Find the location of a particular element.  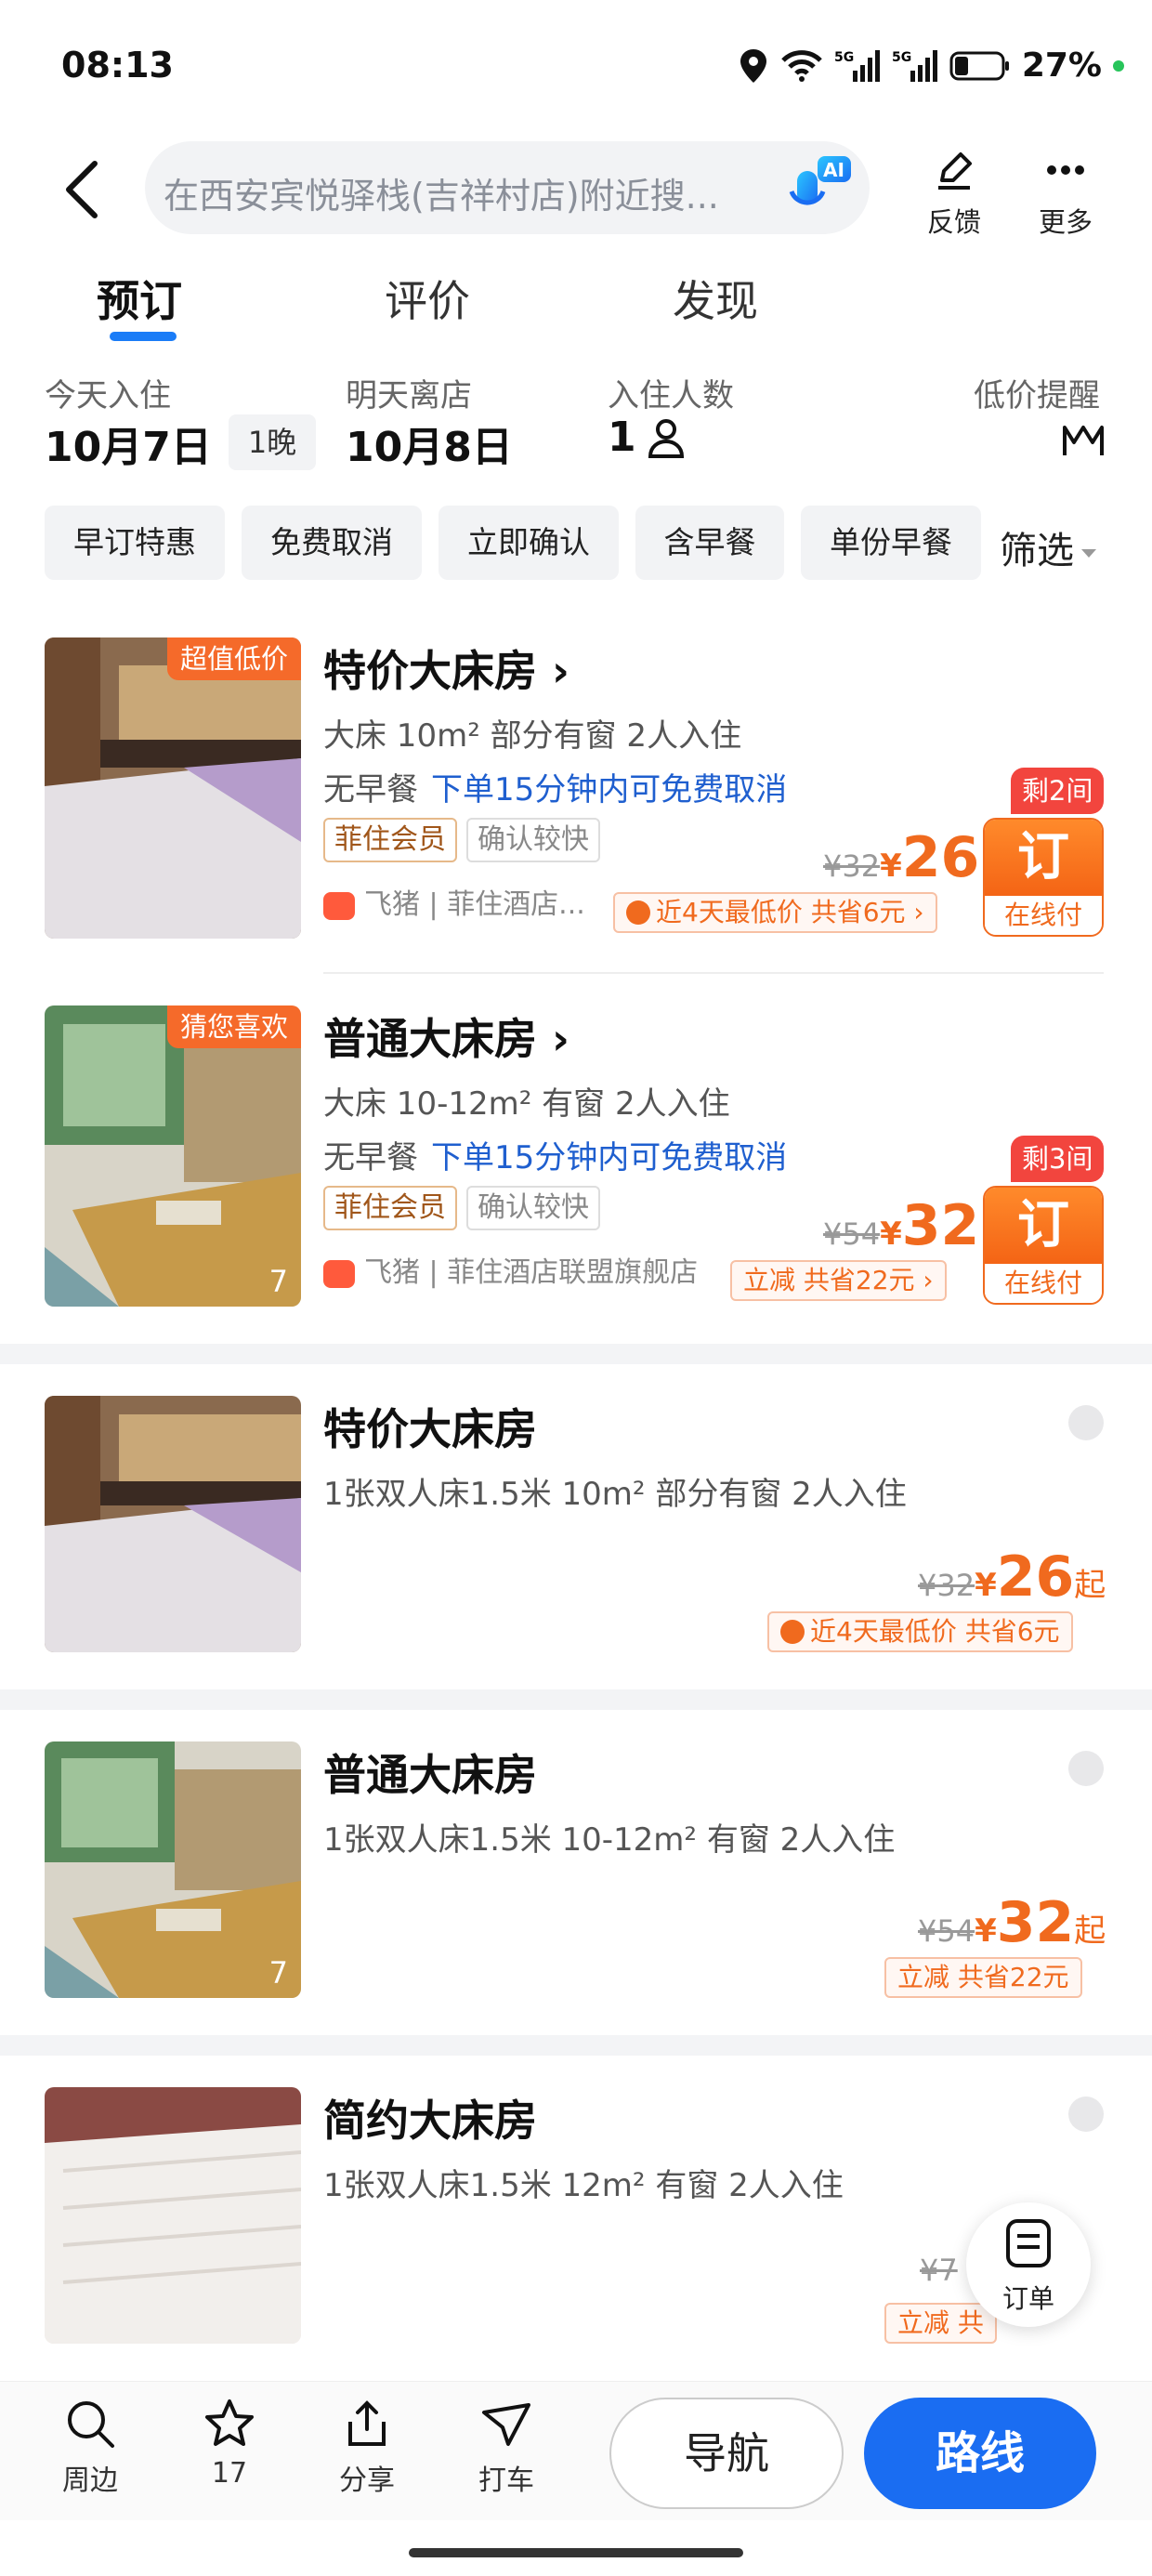

navigate-button: 导航 is located at coordinates (726, 2453).